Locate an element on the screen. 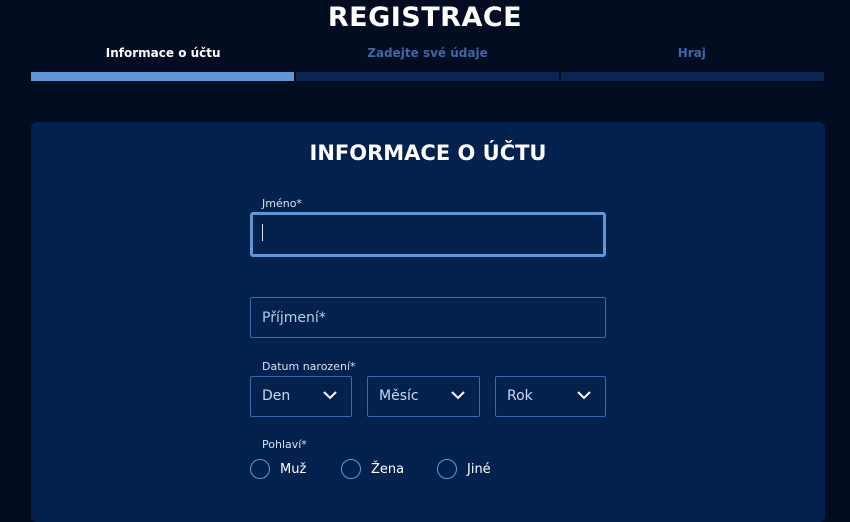  birth-year-value: Rok is located at coordinates (520, 396).